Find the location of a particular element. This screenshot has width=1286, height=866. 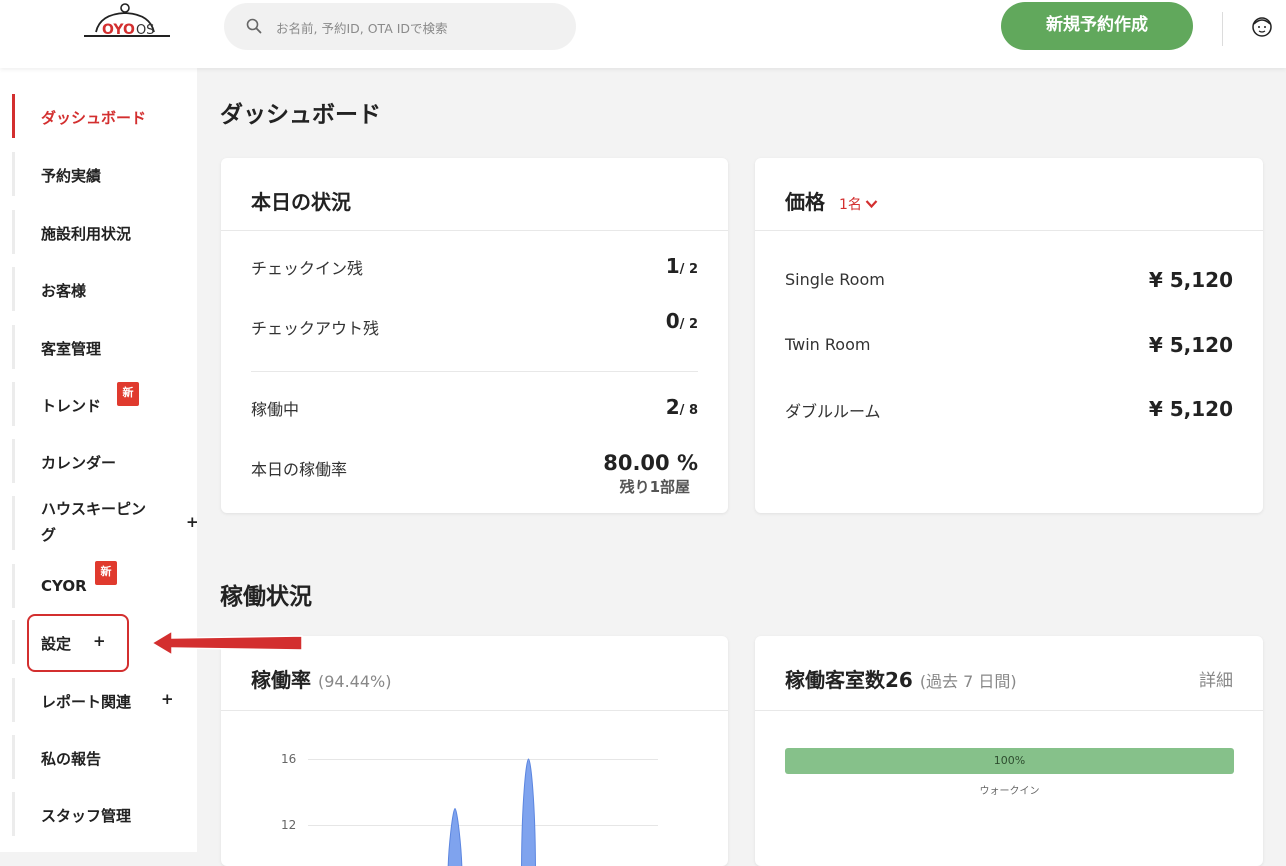

room-type-twin: Twin Room is located at coordinates (827, 344).